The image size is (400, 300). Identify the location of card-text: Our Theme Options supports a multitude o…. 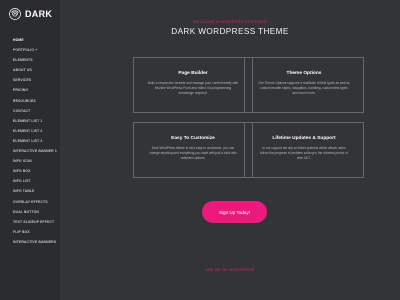
(304, 88).